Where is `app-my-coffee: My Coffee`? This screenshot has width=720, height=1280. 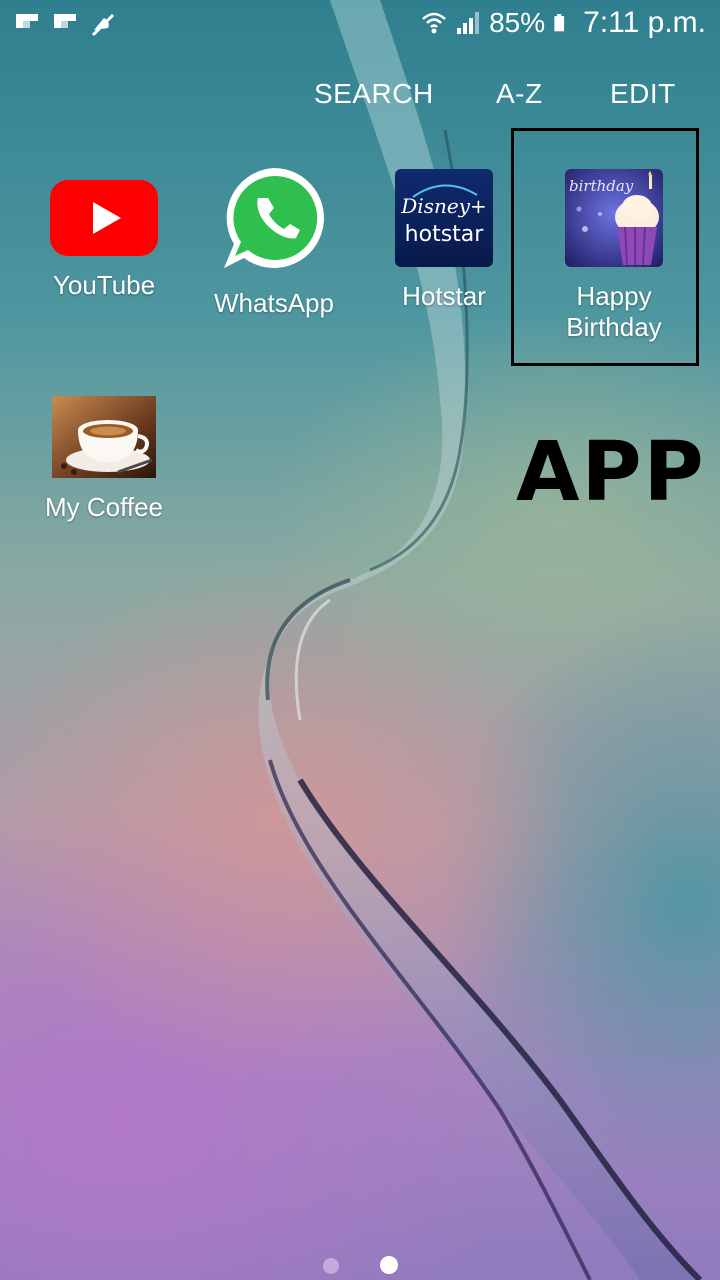 app-my-coffee: My Coffee is located at coordinates (104, 459).